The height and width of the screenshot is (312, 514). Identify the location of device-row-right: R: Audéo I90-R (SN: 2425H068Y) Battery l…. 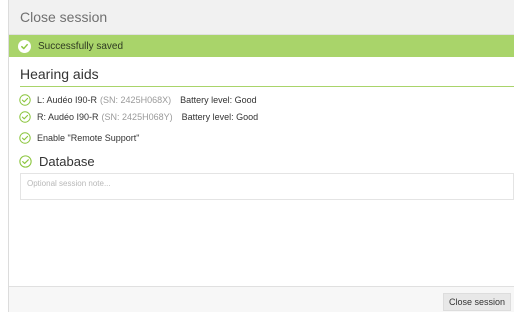
(138, 117).